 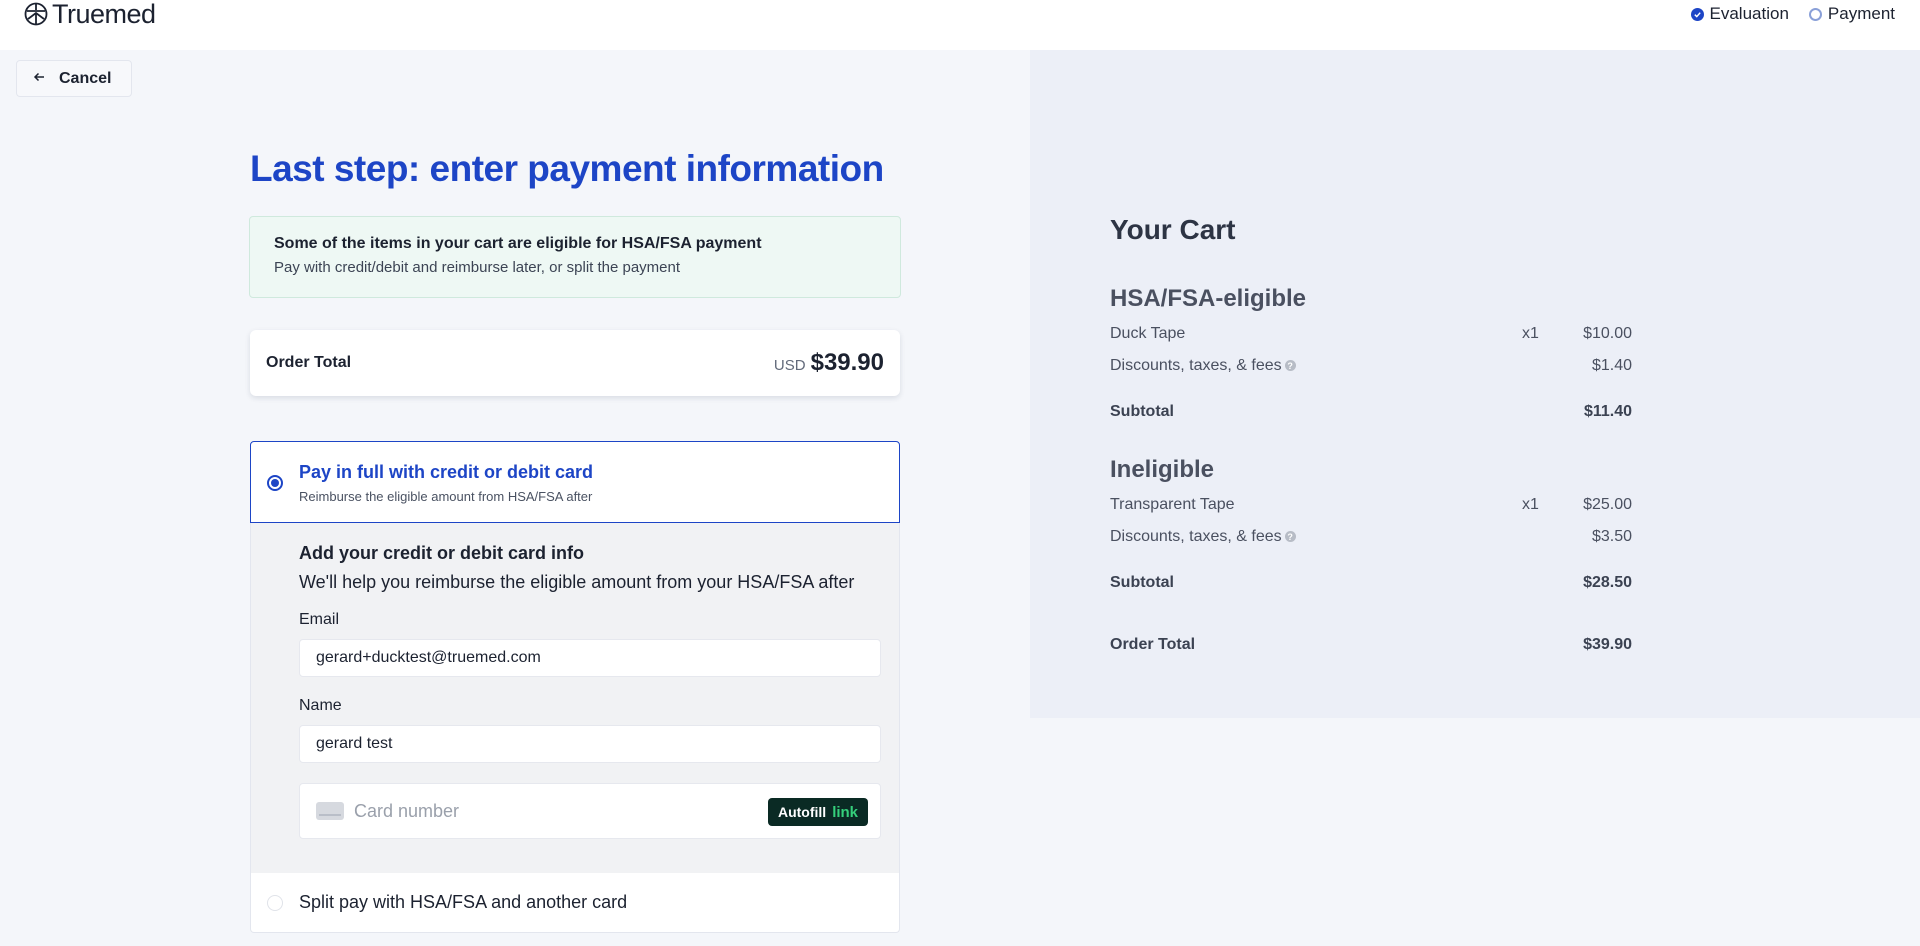 I want to click on cart-section-title: Ineligible, so click(x=1162, y=469).